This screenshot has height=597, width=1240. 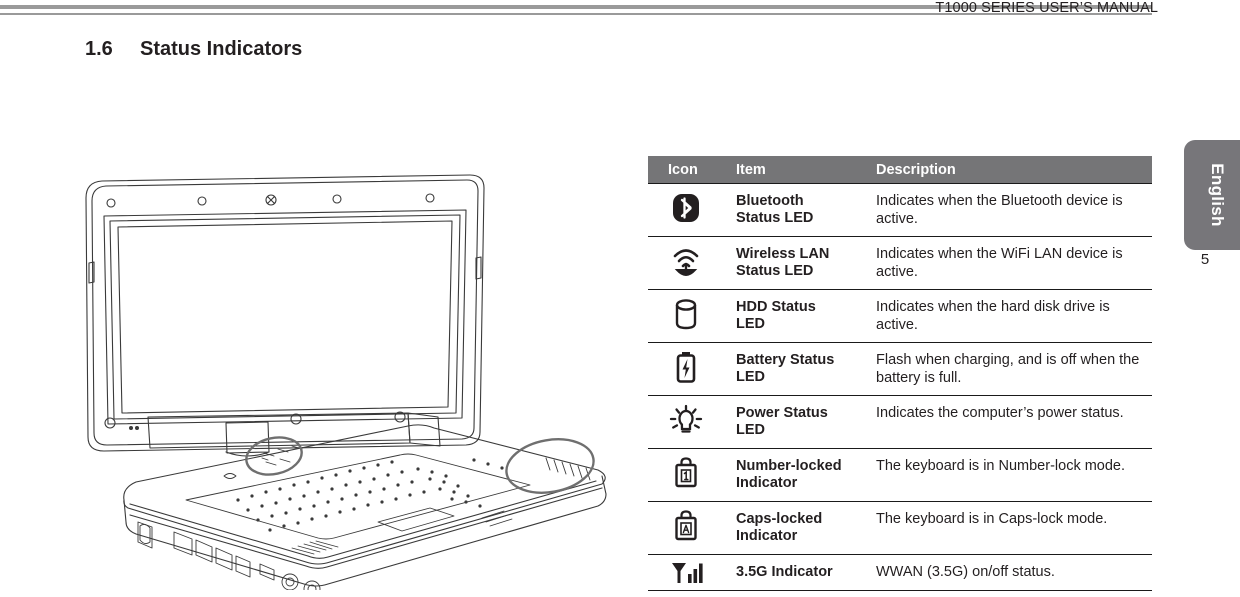 What do you see at coordinates (783, 254) in the screenshot?
I see `item-line-1: Wireless LAN` at bounding box center [783, 254].